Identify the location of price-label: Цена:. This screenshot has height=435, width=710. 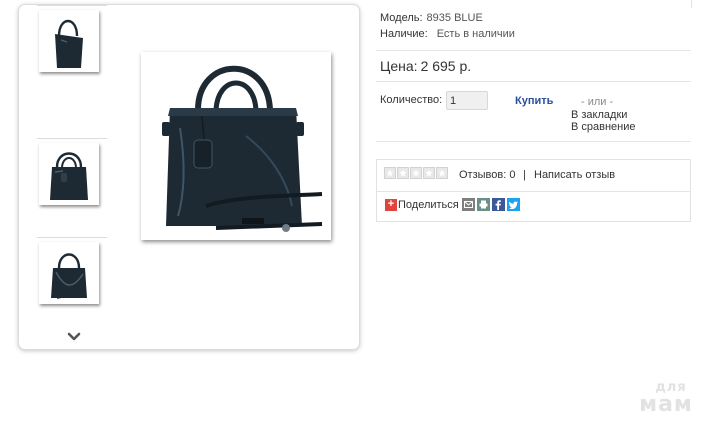
(399, 66).